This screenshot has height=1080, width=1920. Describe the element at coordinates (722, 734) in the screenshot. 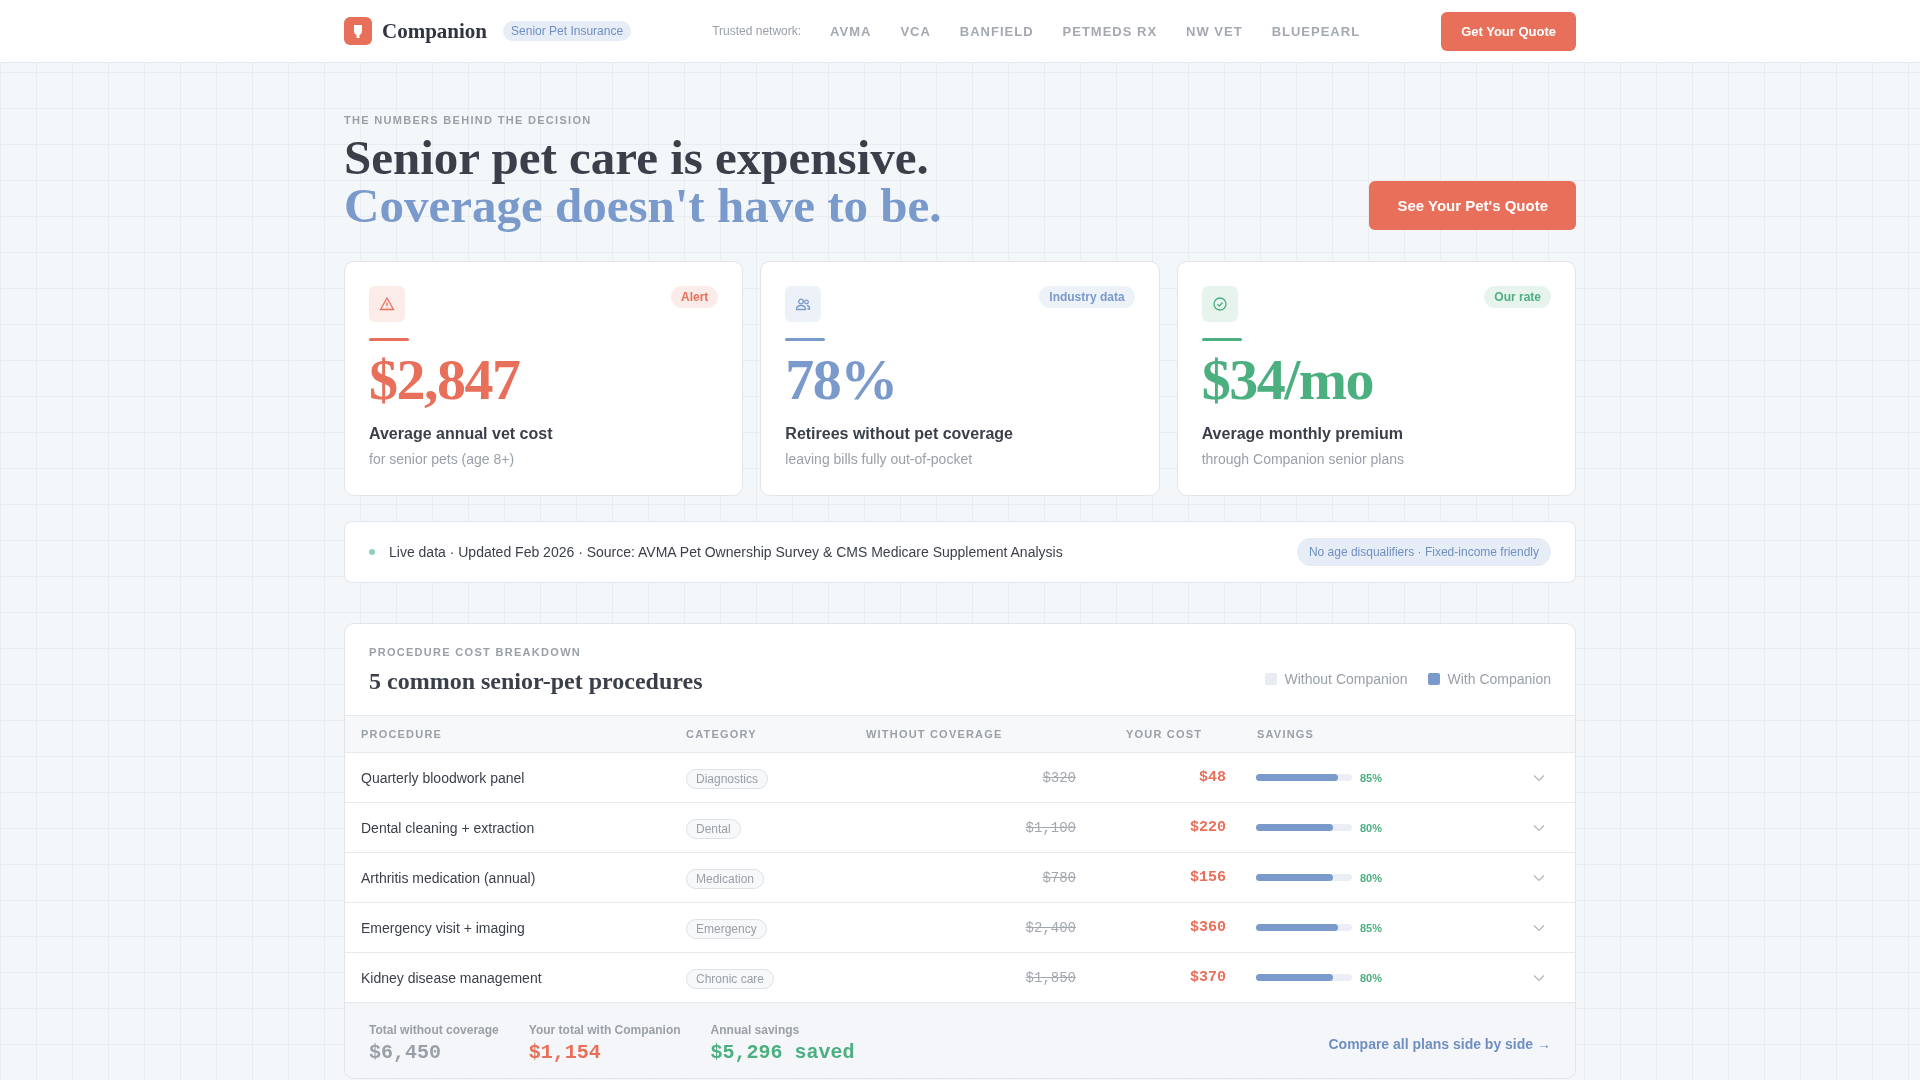

I see `column-header: CATEGORY` at that location.